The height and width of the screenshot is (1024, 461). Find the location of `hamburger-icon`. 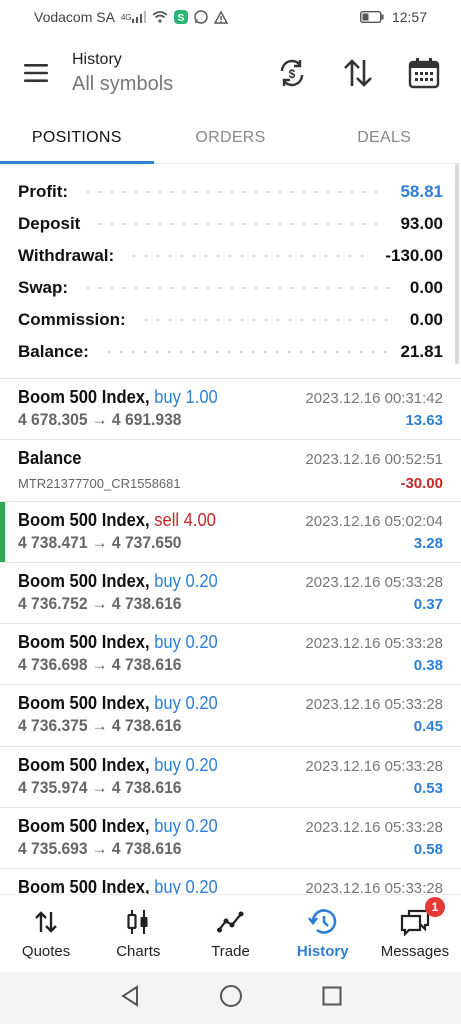

hamburger-icon is located at coordinates (36, 73).